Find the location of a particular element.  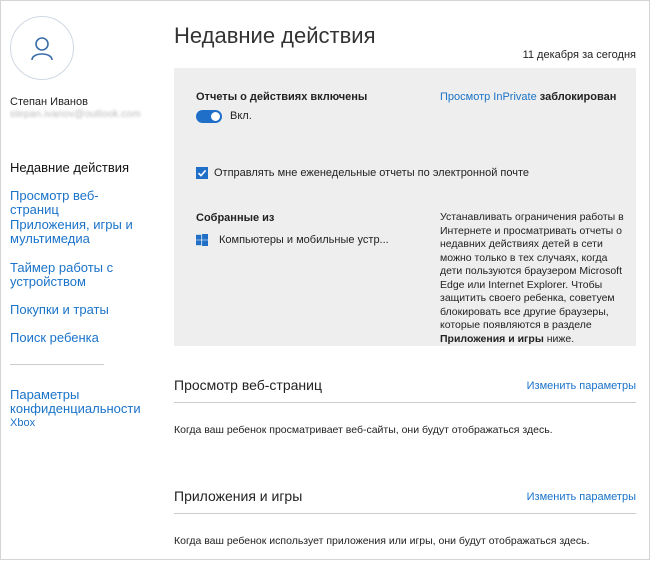

person-icon is located at coordinates (42, 49).